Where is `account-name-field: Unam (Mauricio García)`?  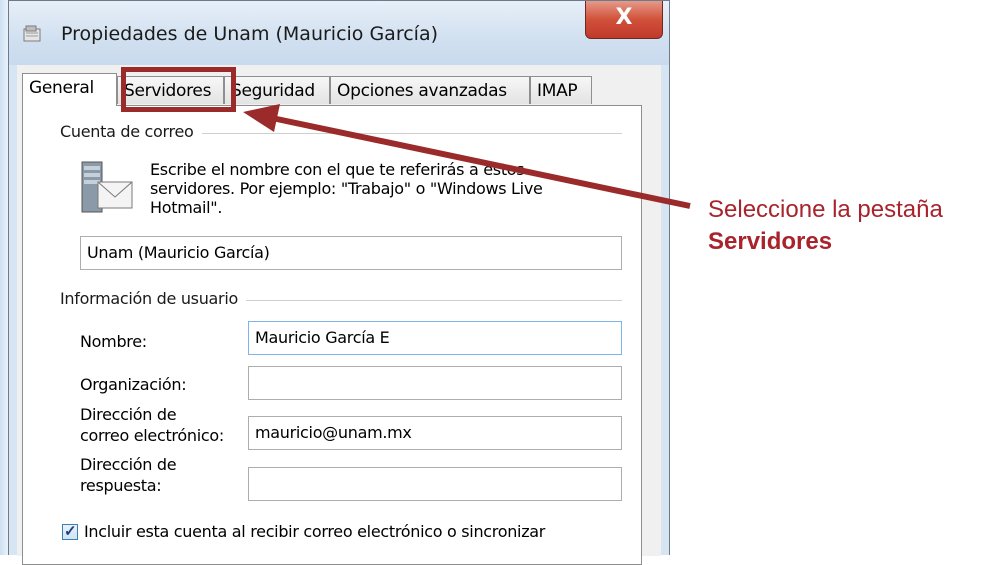 account-name-field: Unam (Mauricio García) is located at coordinates (351, 253).